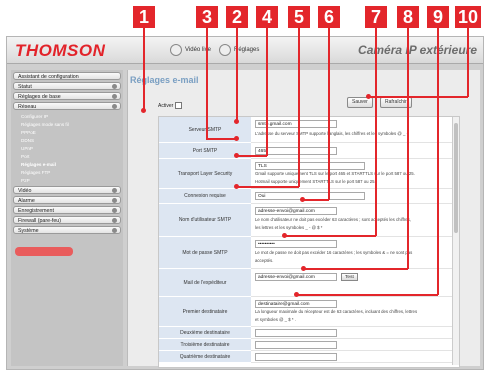 This screenshot has width=487, height=371. I want to click on sidebar-subitem-pppoe: PPPoE, so click(28, 132).